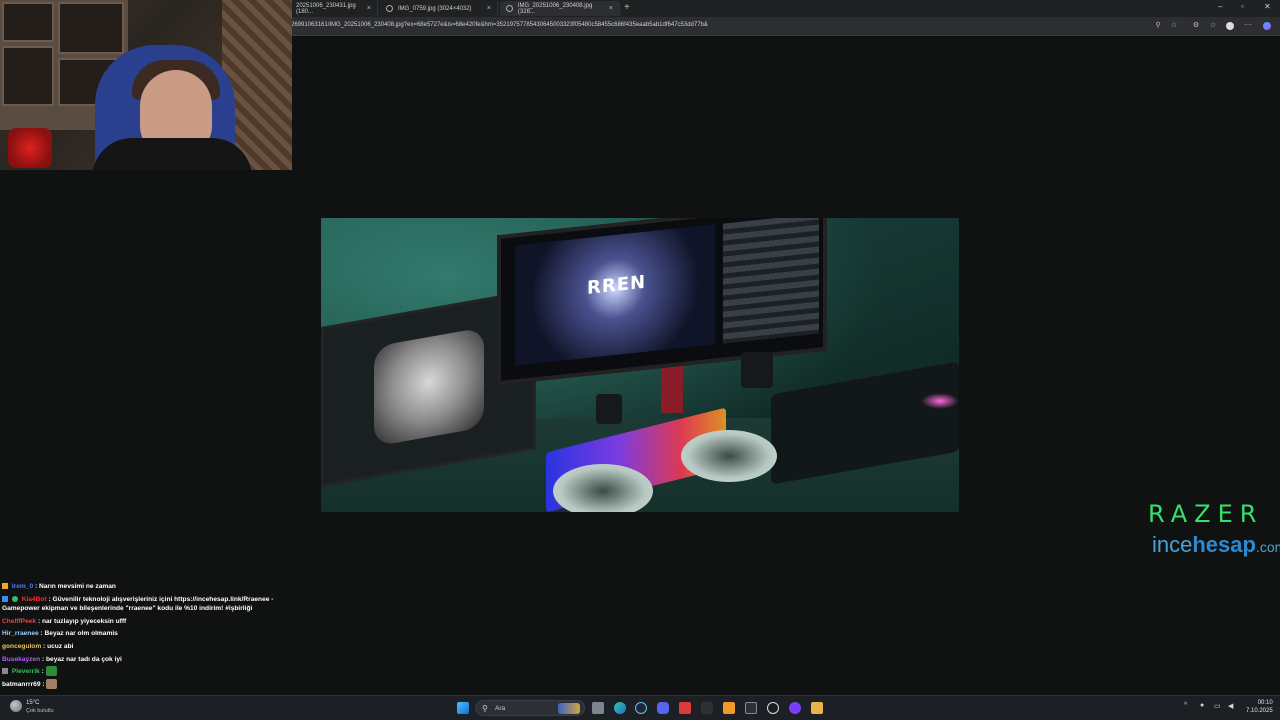 This screenshot has width=1280, height=720. Describe the element at coordinates (22, 586) in the screenshot. I see `chat-username: Irem_0` at that location.